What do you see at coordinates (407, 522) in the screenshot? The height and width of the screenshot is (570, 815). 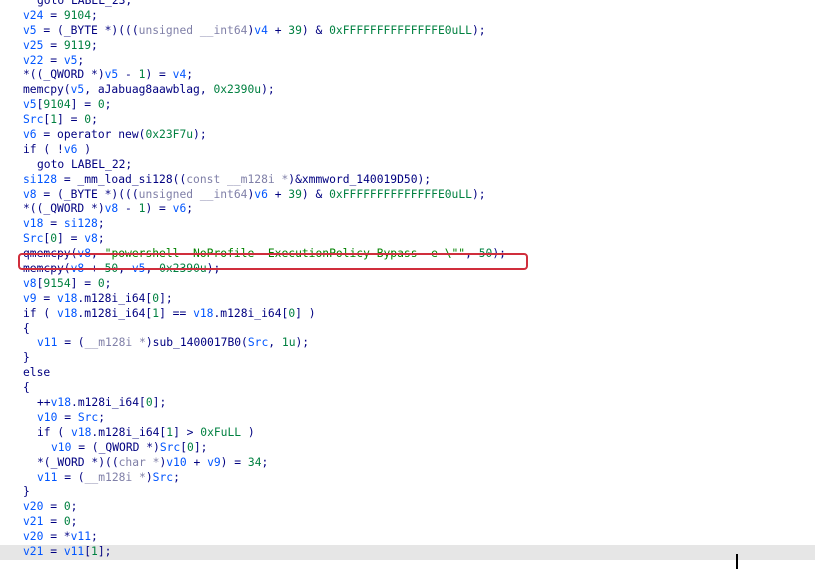 I see `code-line: v21 = 0;` at bounding box center [407, 522].